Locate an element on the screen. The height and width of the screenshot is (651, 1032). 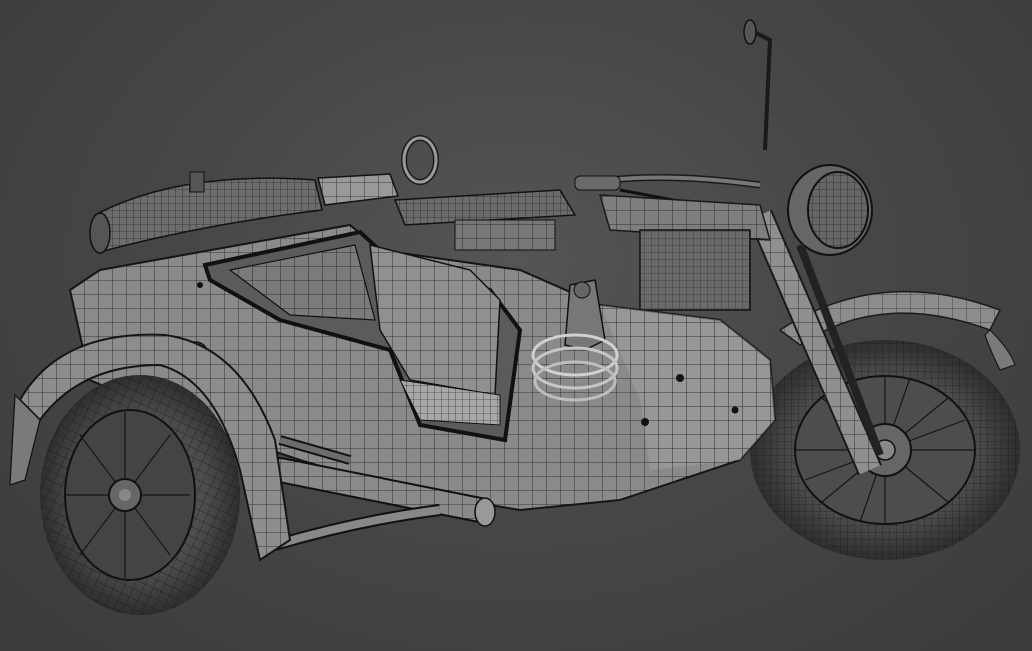
motorcycle-rear-wheel is located at coordinates (885, 450).